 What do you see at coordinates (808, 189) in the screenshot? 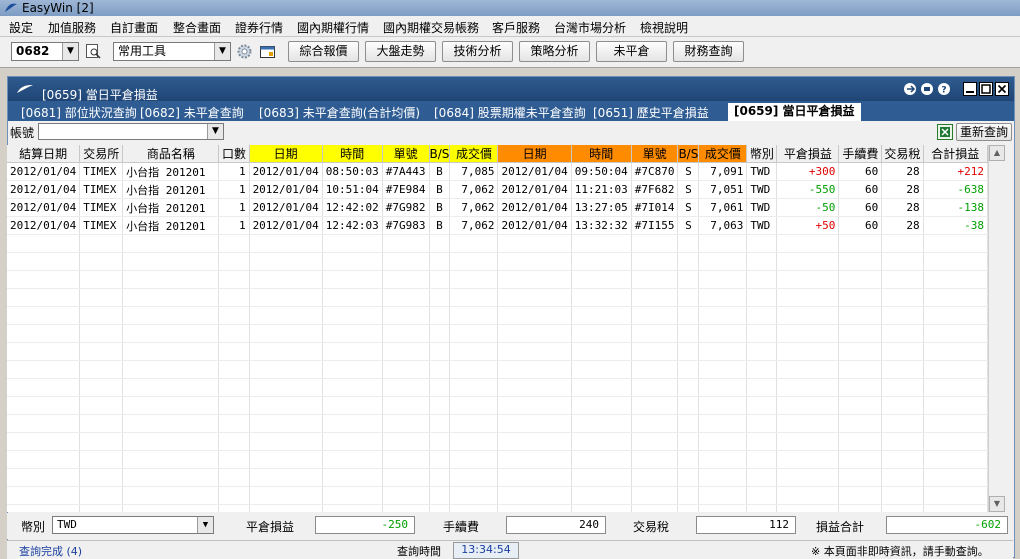
I see `cell-close-pl: -550` at bounding box center [808, 189].